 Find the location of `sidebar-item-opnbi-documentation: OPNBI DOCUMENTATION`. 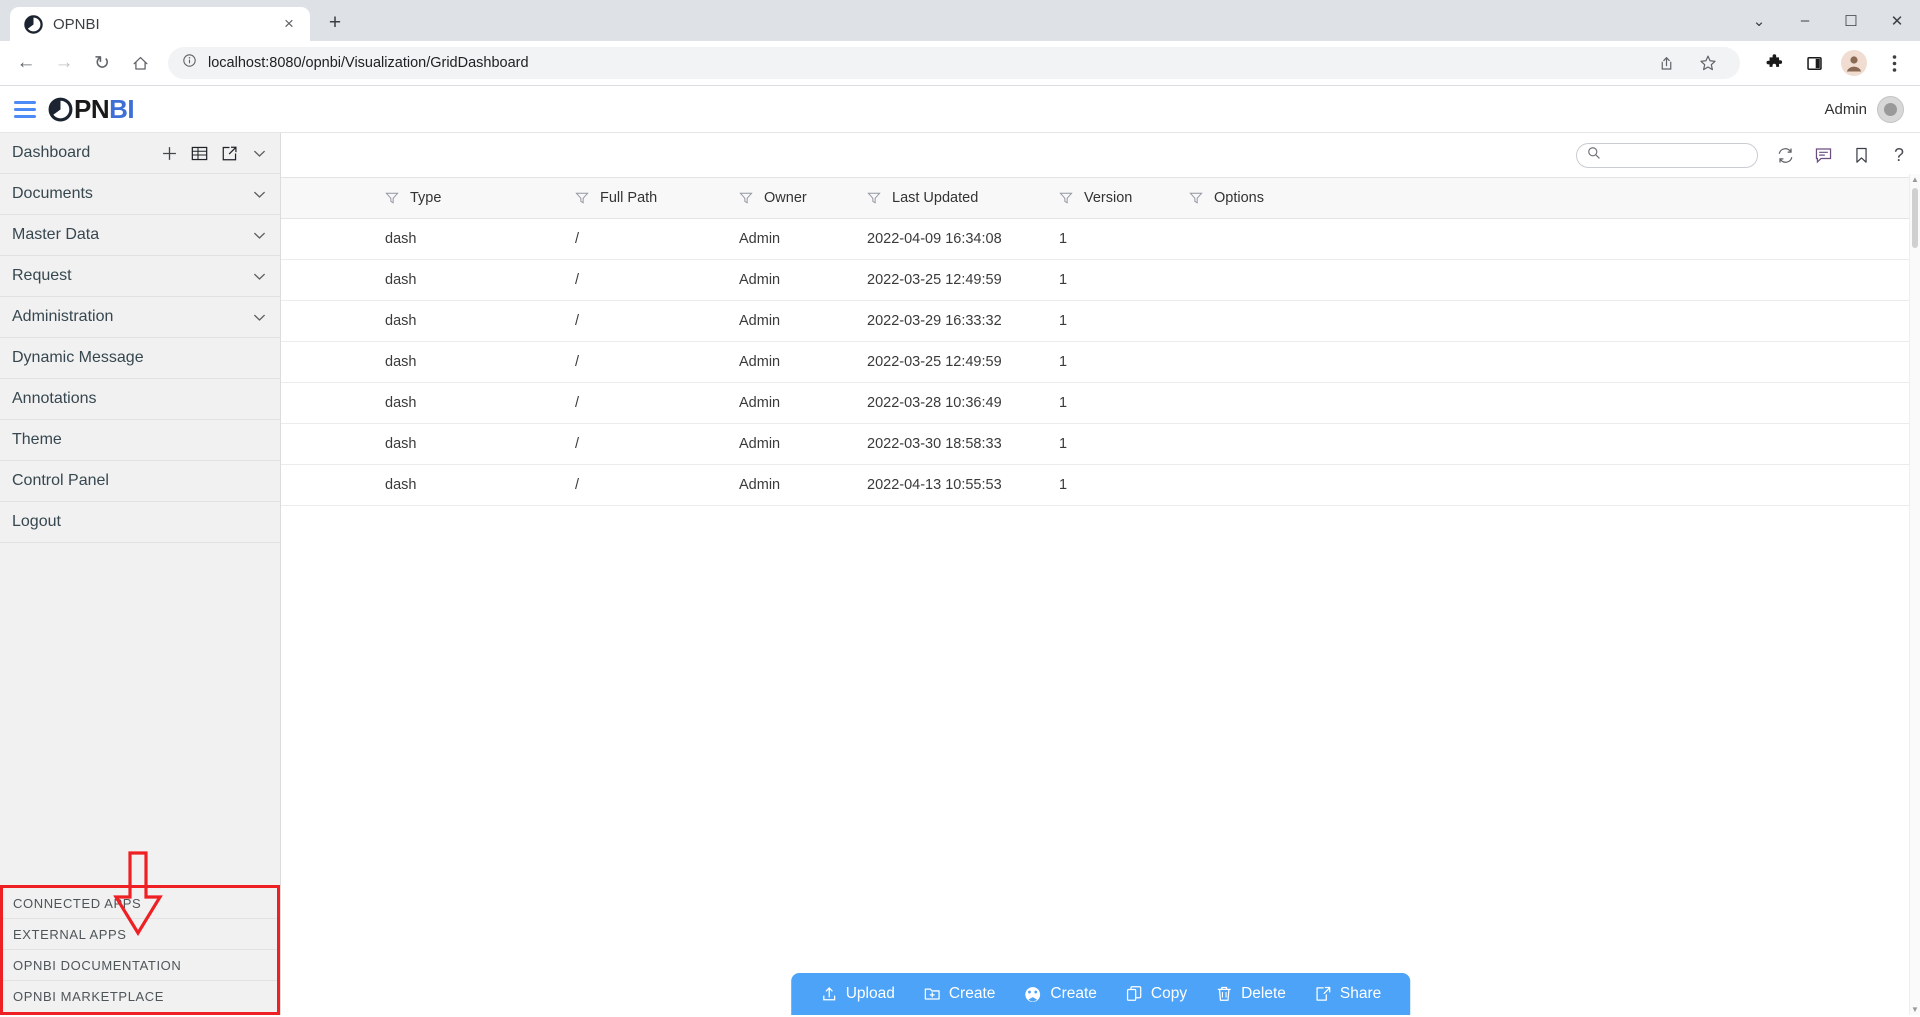

sidebar-item-opnbi-documentation: OPNBI DOCUMENTATION is located at coordinates (140, 965).